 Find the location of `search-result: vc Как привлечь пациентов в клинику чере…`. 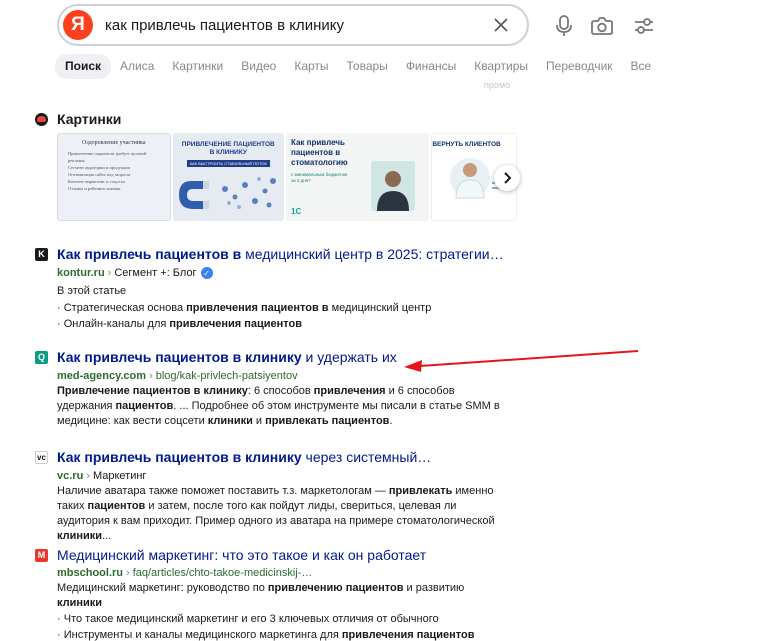

search-result: vc Как привлечь пациентов в клинику чере… is located at coordinates (270, 496).